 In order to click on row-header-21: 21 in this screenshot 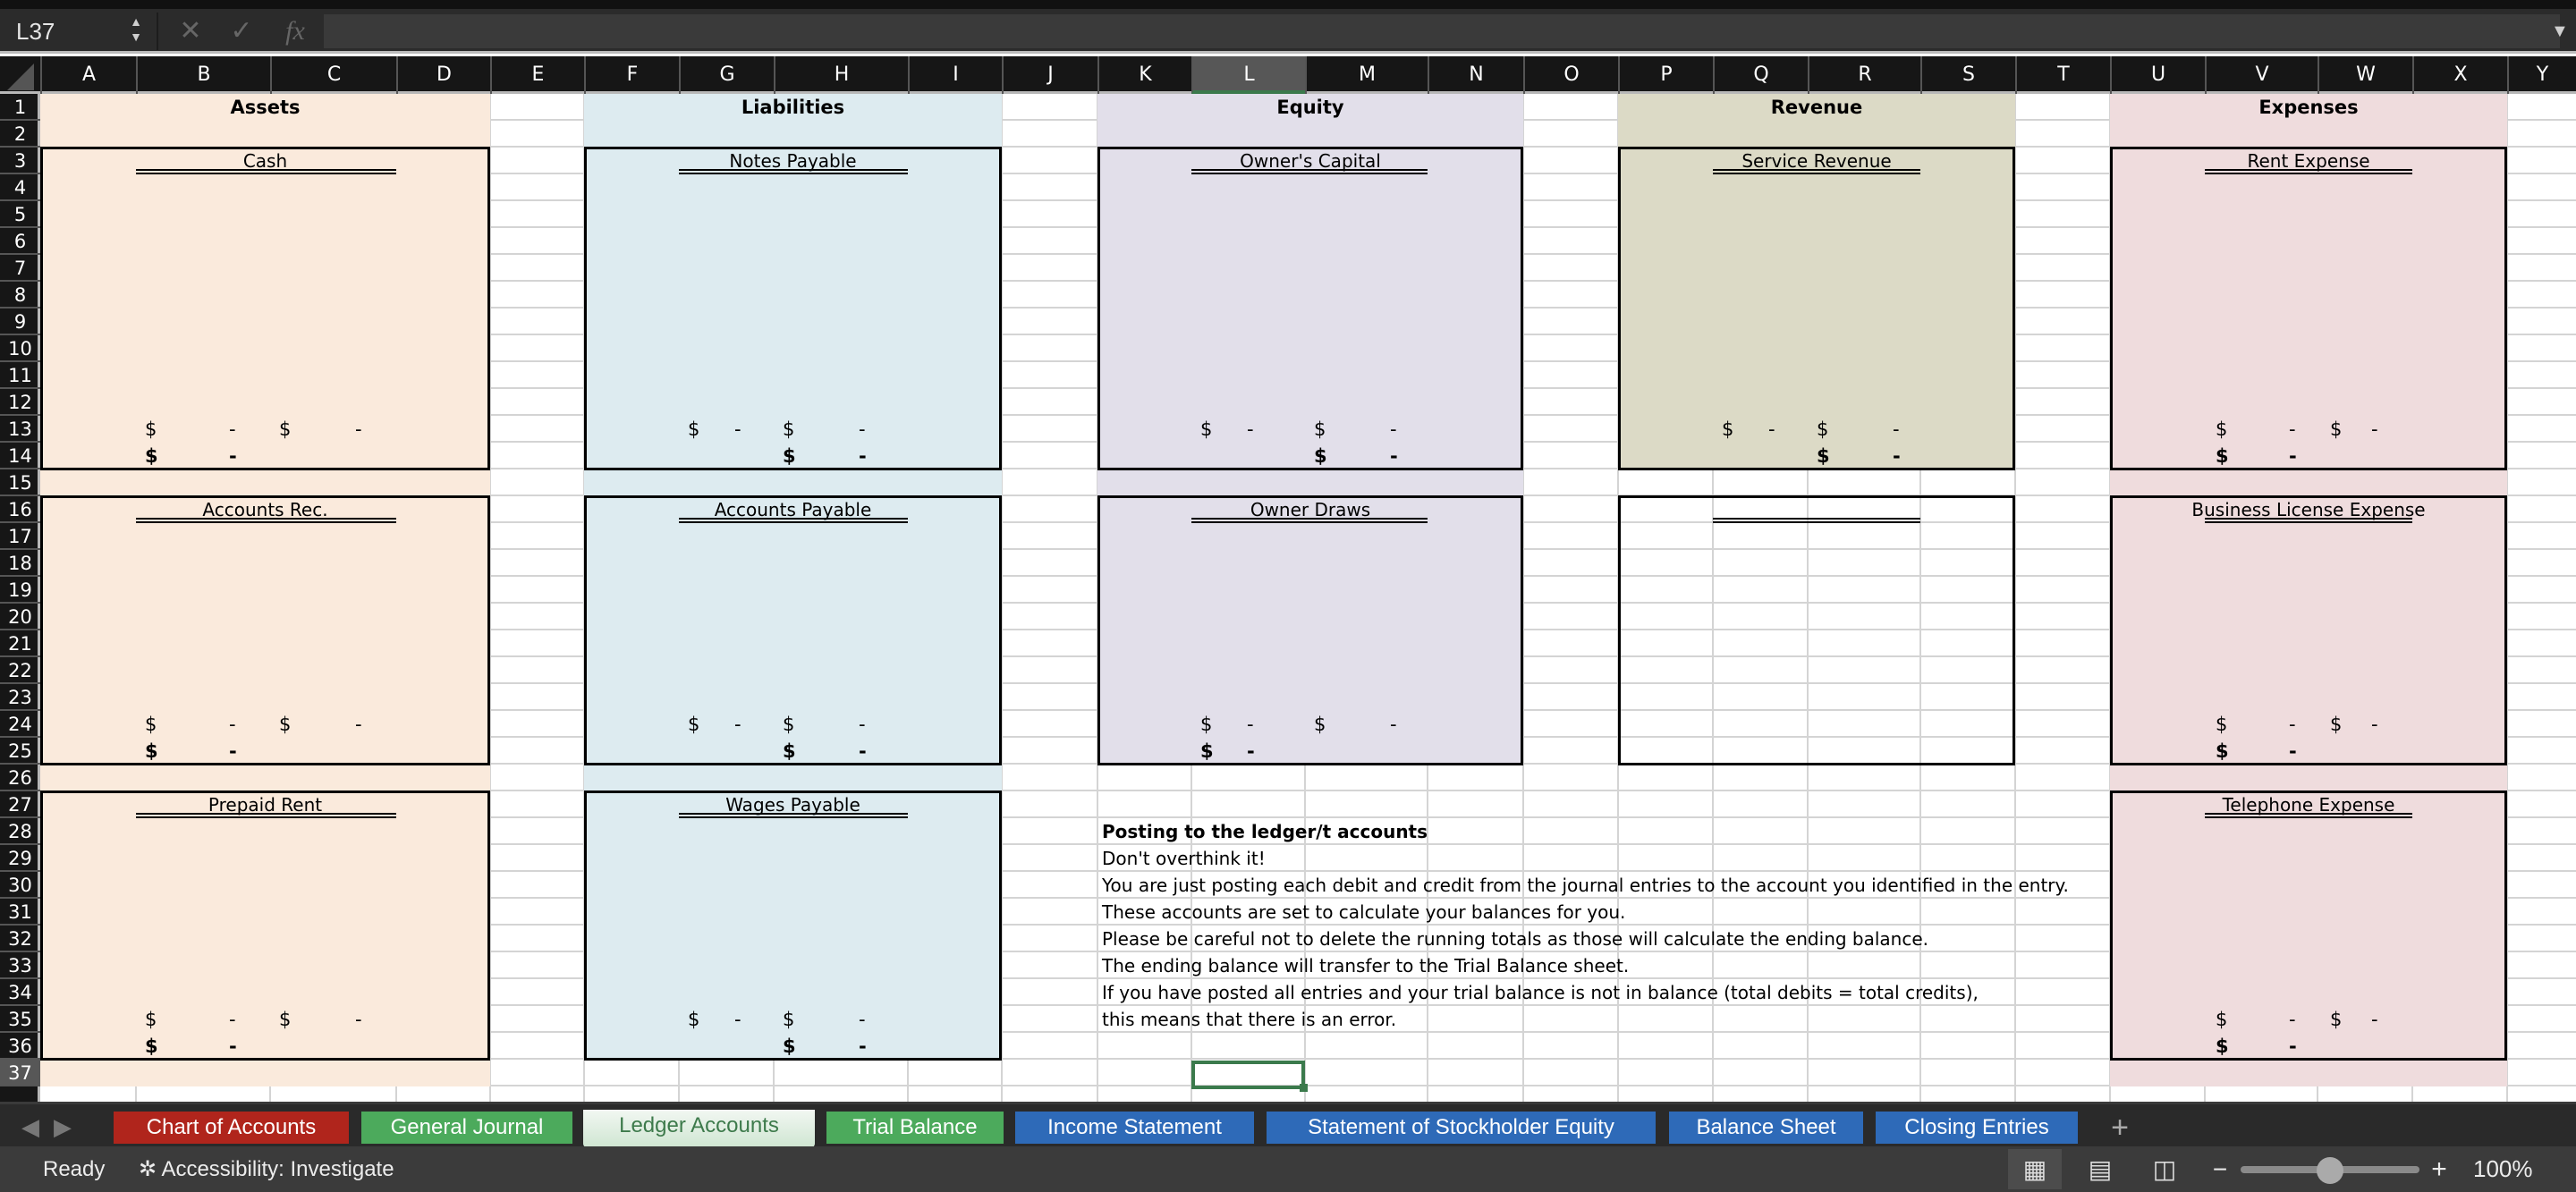, I will do `click(20, 643)`.